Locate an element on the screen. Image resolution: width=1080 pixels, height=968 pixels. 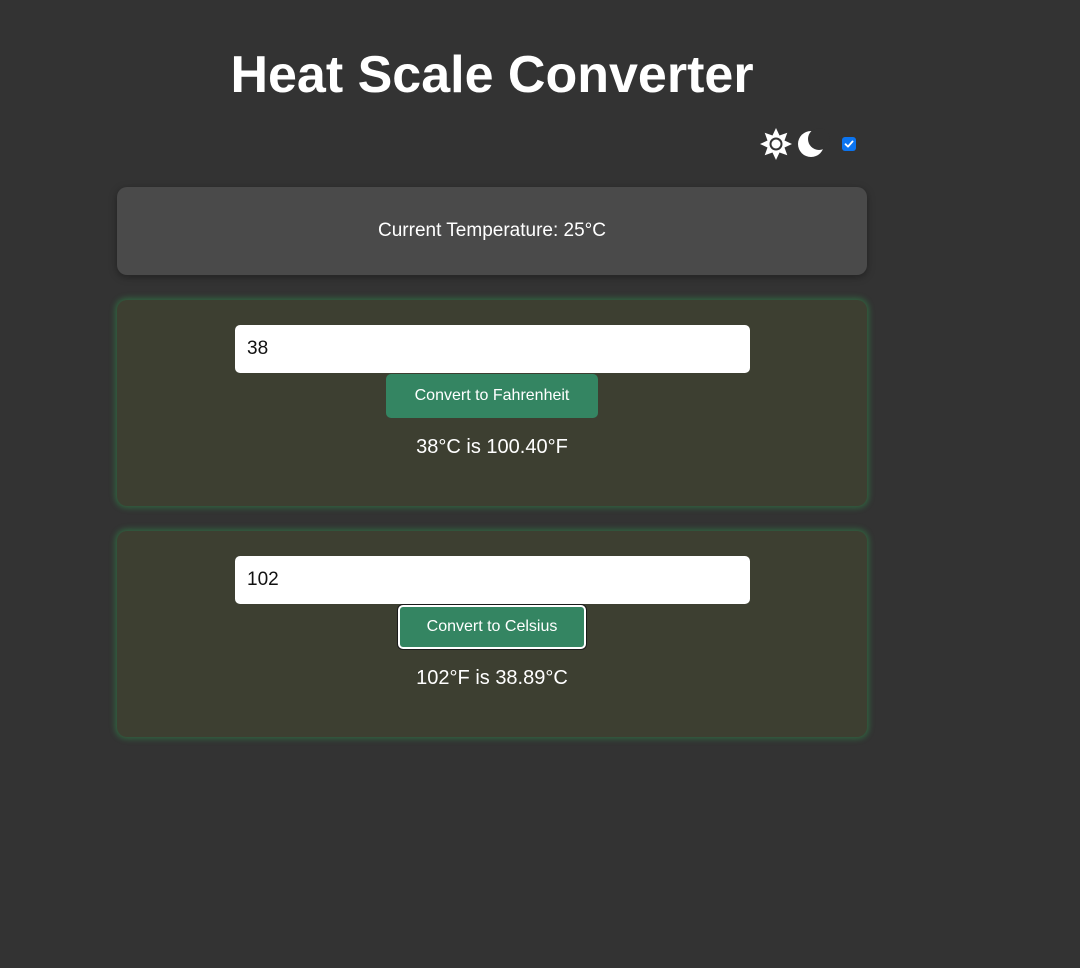
current-temperature-text: Current Temperature: 25°C is located at coordinates (492, 230).